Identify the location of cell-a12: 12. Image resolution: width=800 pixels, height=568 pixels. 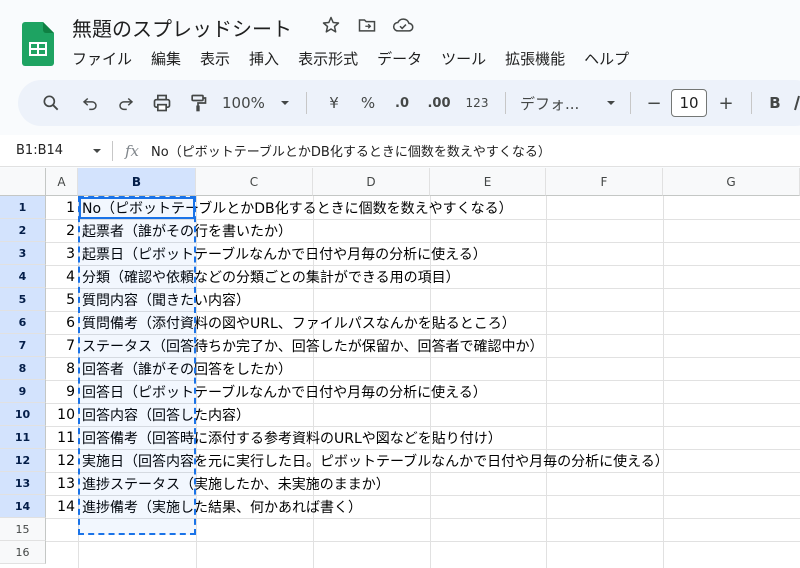
(62, 460).